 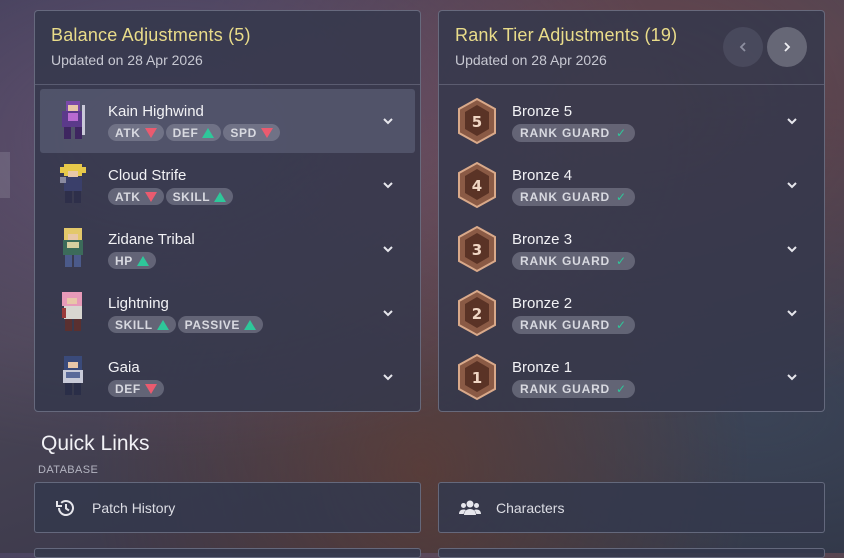 I want to click on background-edge, so click(x=5, y=175).